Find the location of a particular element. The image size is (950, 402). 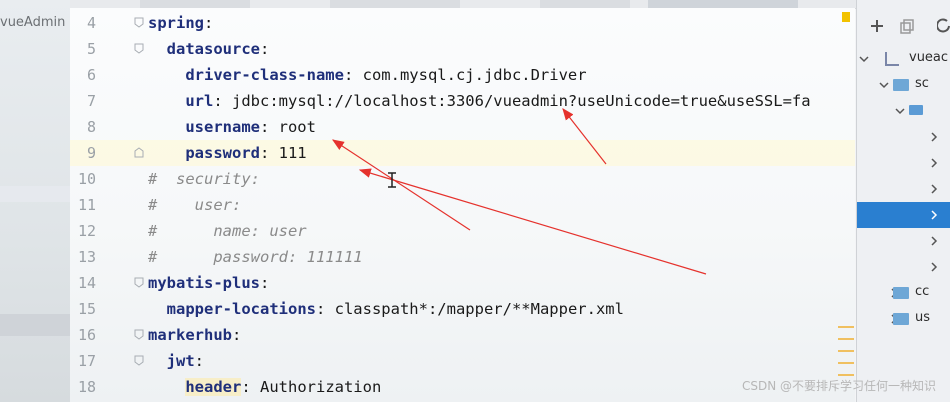

comment-text: # security: is located at coordinates (204, 179).